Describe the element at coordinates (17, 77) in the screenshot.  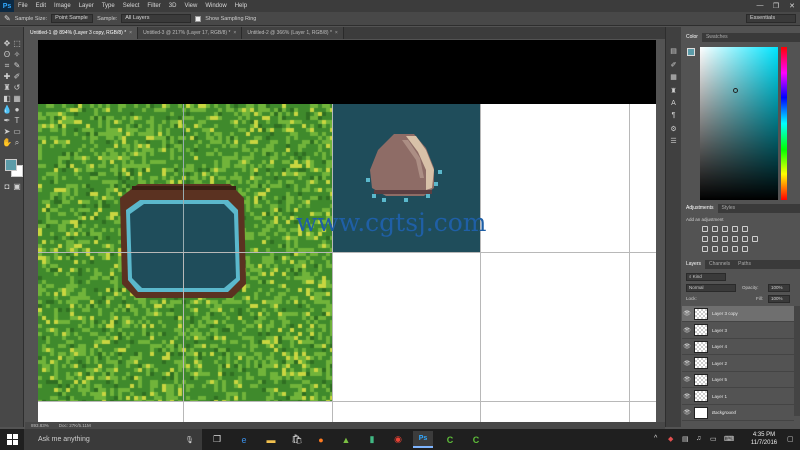
I see `brush-tool-icon: ✐` at that location.